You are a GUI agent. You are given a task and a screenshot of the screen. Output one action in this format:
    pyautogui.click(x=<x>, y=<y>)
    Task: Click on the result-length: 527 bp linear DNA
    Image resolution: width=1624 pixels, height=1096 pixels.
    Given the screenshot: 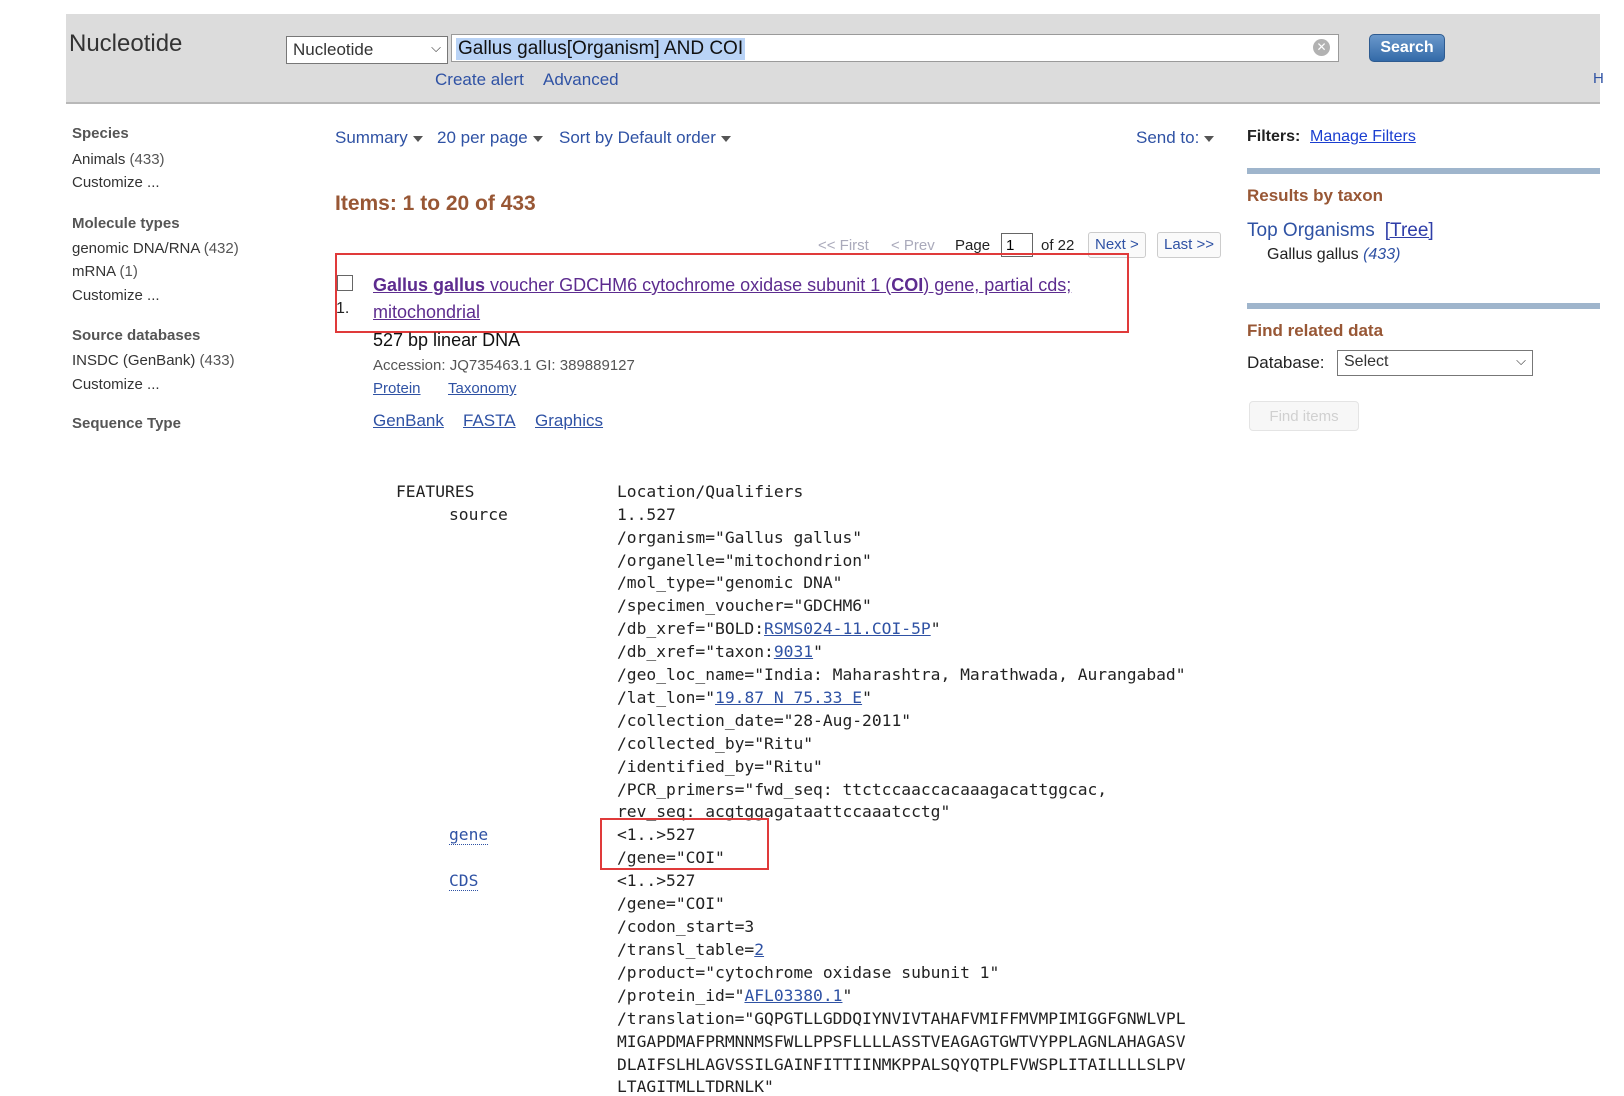 What is the action you would take?
    pyautogui.click(x=447, y=340)
    